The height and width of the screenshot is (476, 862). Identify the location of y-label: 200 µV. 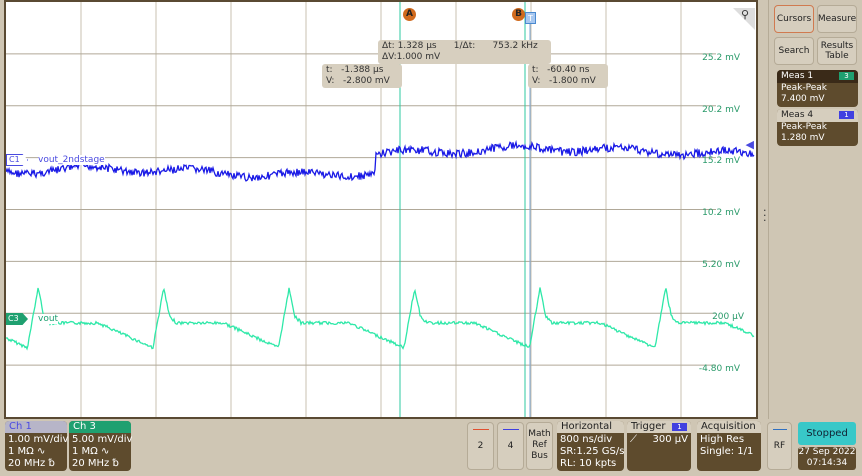
(728, 317).